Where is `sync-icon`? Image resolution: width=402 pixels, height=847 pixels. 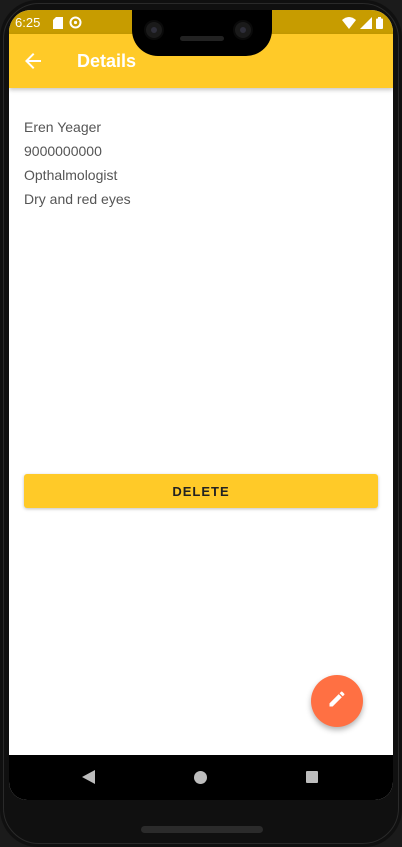
sync-icon is located at coordinates (75, 25).